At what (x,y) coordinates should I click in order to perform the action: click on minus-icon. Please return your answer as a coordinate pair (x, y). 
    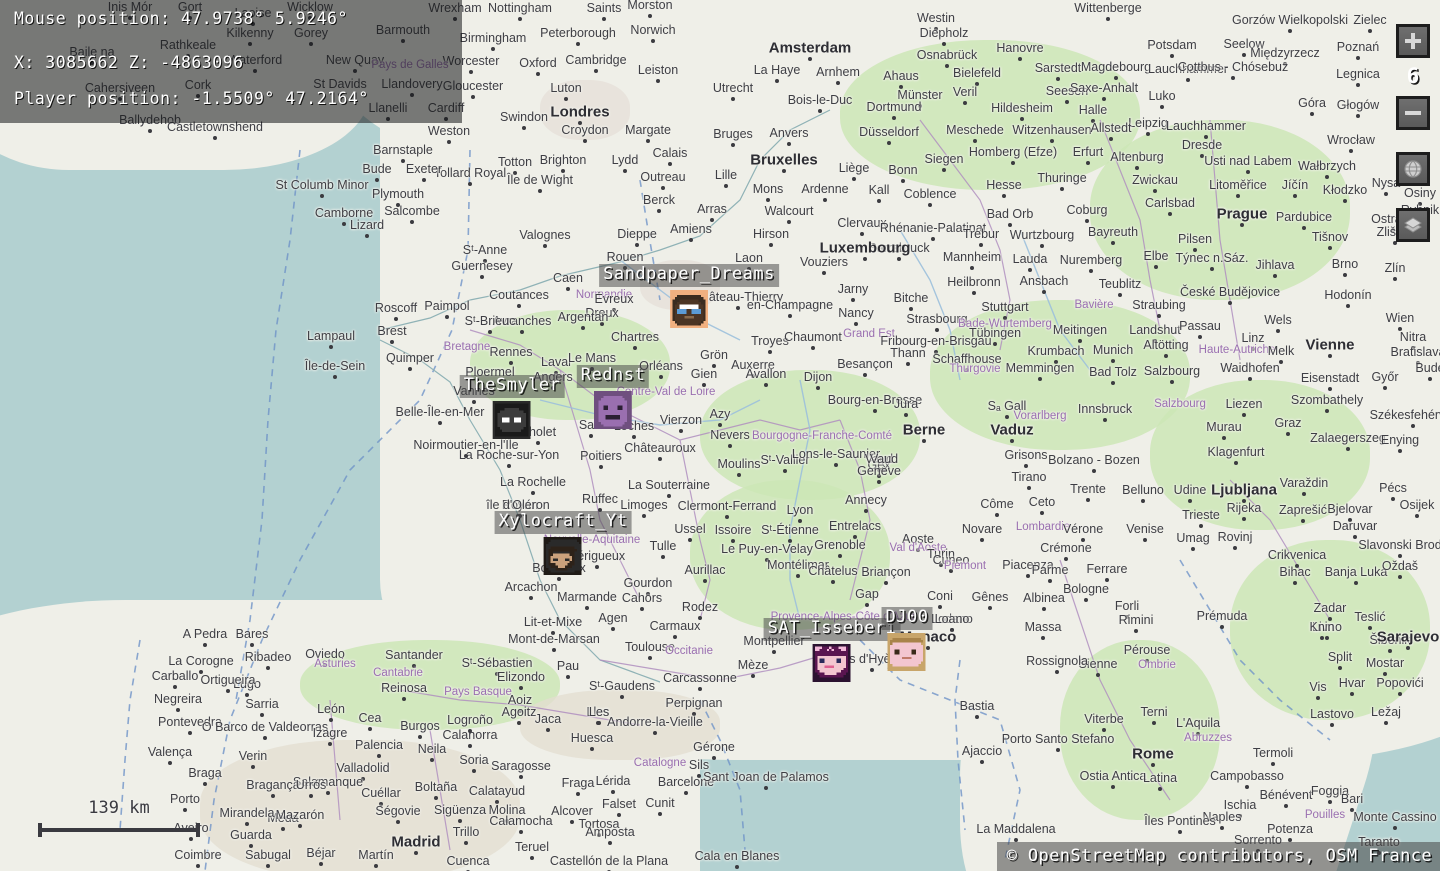
    Looking at the image, I should click on (1413, 113).